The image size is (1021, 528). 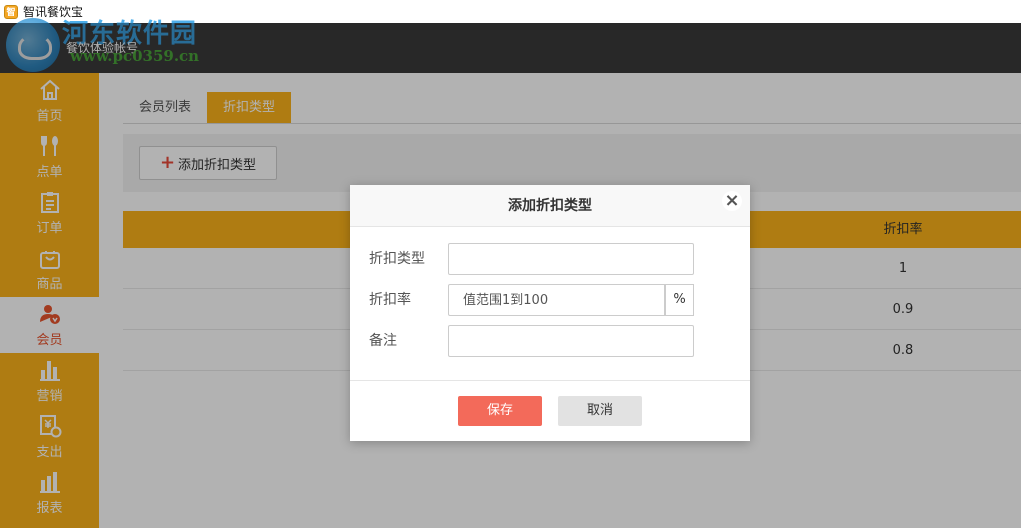 What do you see at coordinates (500, 411) in the screenshot?
I see `save-button: 保存` at bounding box center [500, 411].